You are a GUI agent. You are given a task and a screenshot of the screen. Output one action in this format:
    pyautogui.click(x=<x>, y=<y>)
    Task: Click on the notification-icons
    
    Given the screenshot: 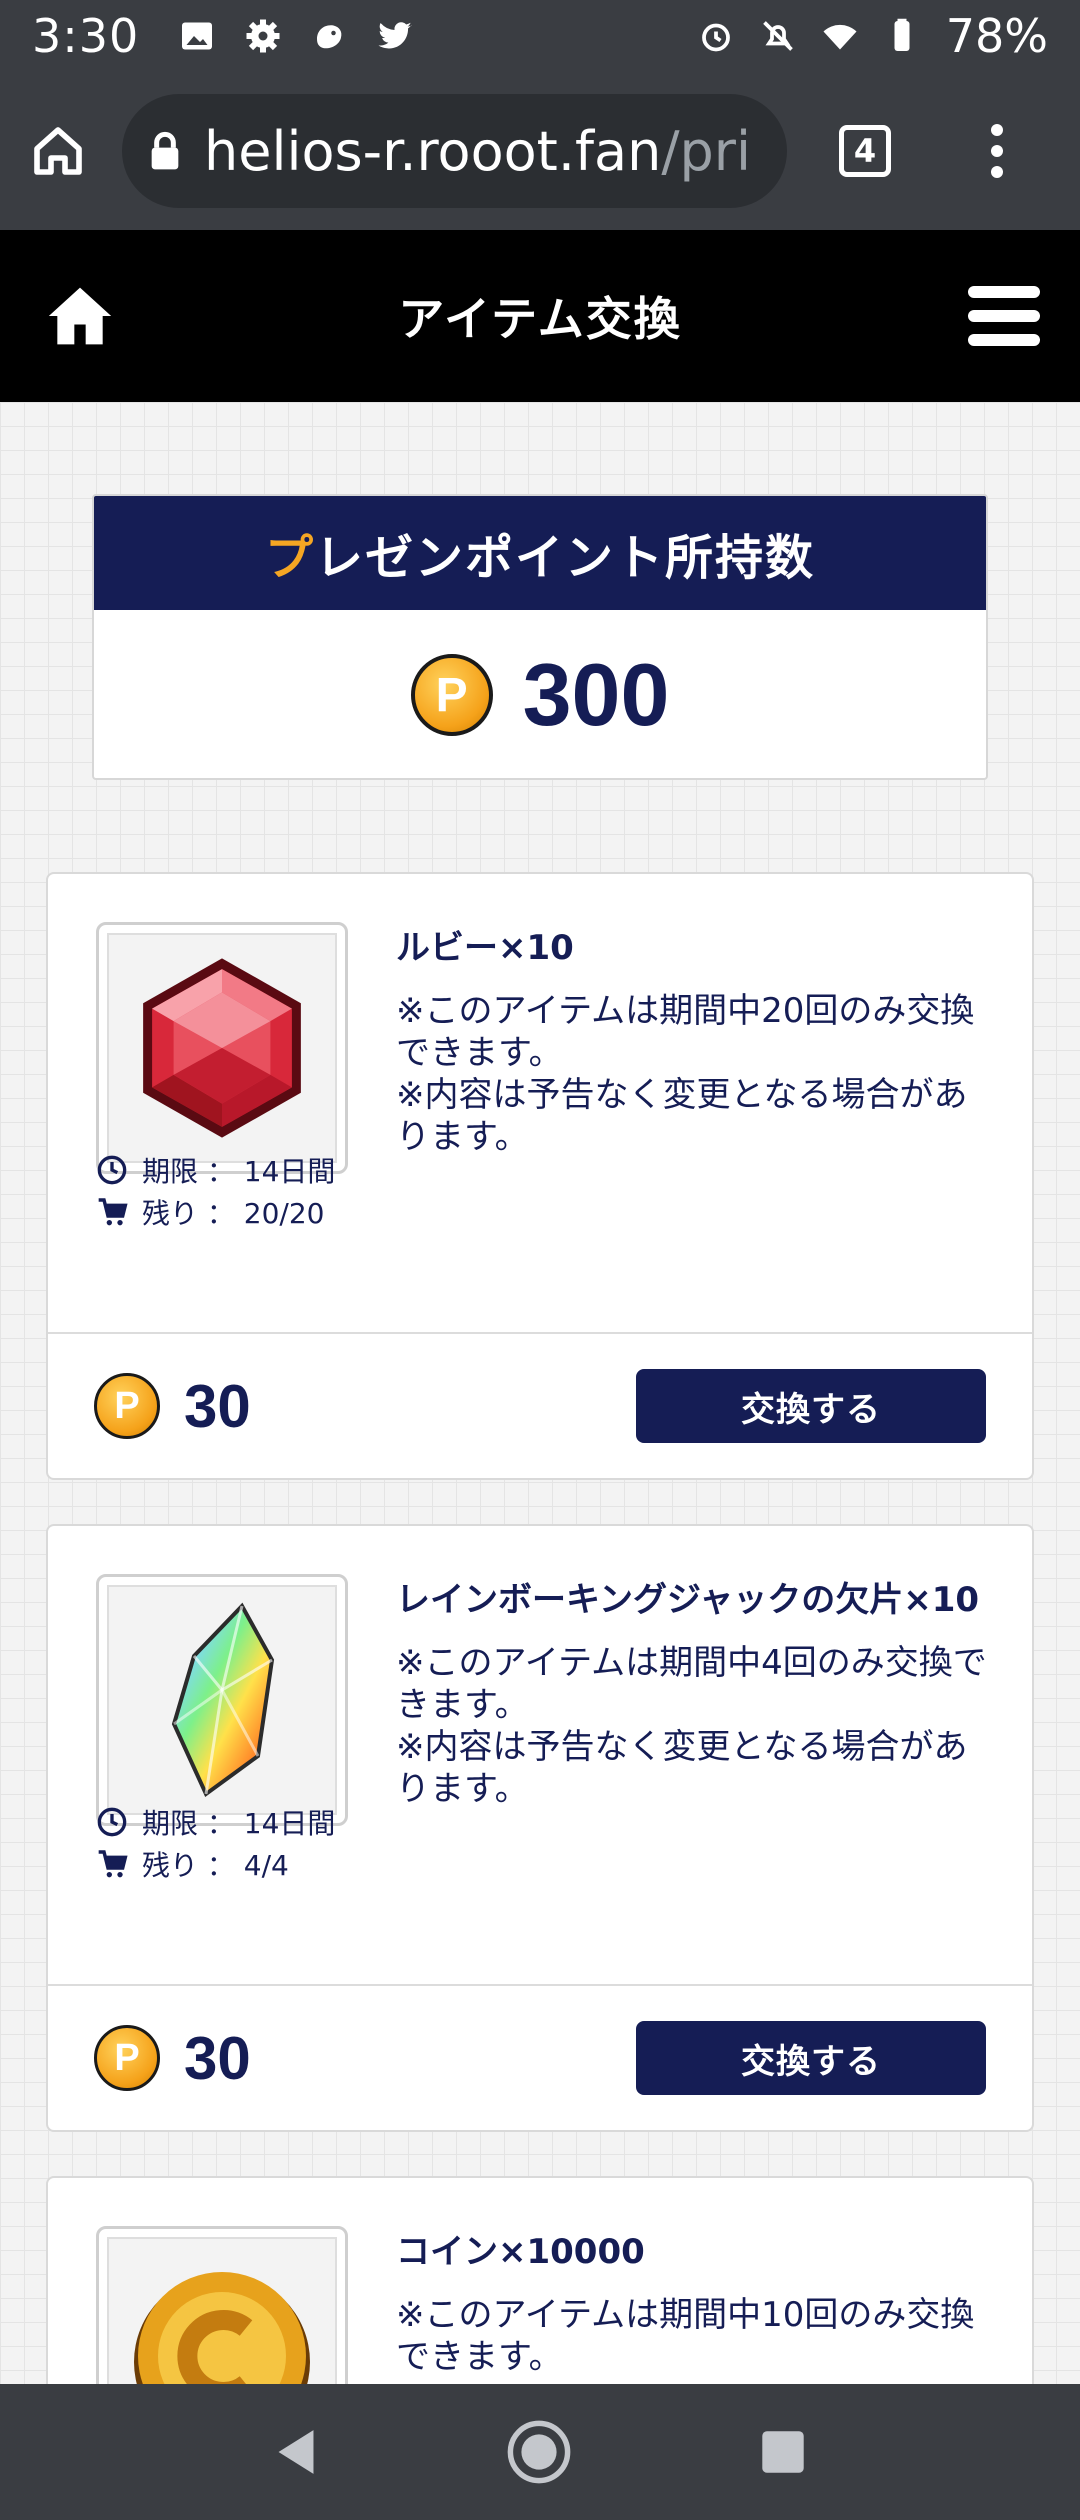 What is the action you would take?
    pyautogui.click(x=296, y=36)
    